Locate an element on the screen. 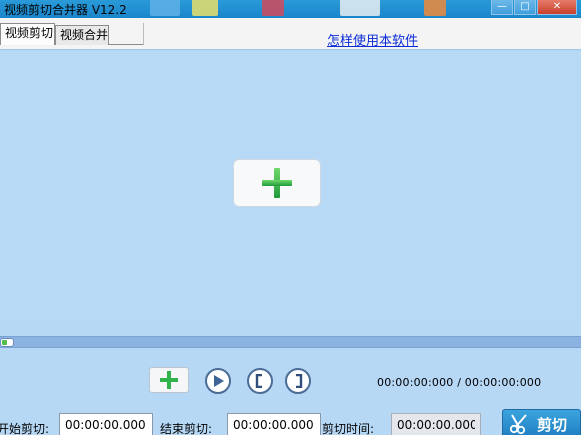  seek-fill is located at coordinates (4, 342).